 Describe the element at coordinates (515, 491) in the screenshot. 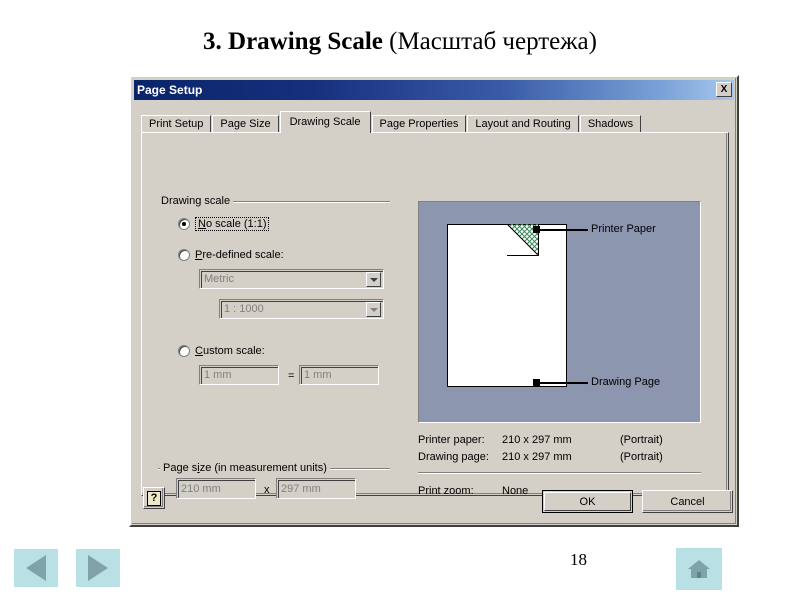

I see `info-print-zoom-value: None` at that location.